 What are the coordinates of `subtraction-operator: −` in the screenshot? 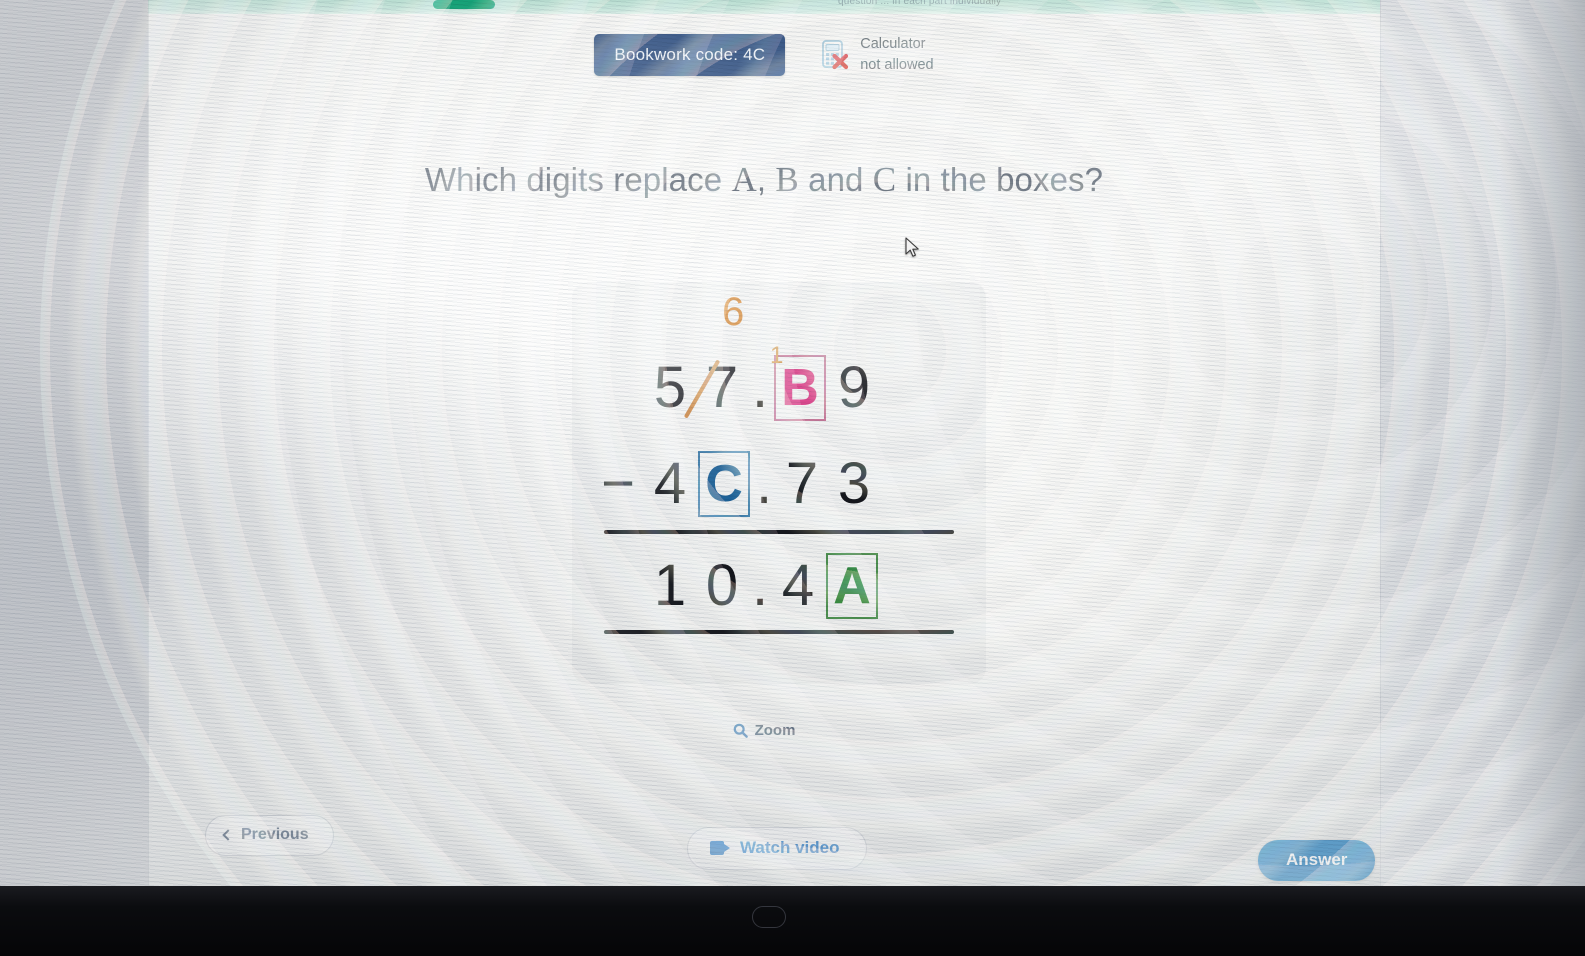 It's located at (618, 483).